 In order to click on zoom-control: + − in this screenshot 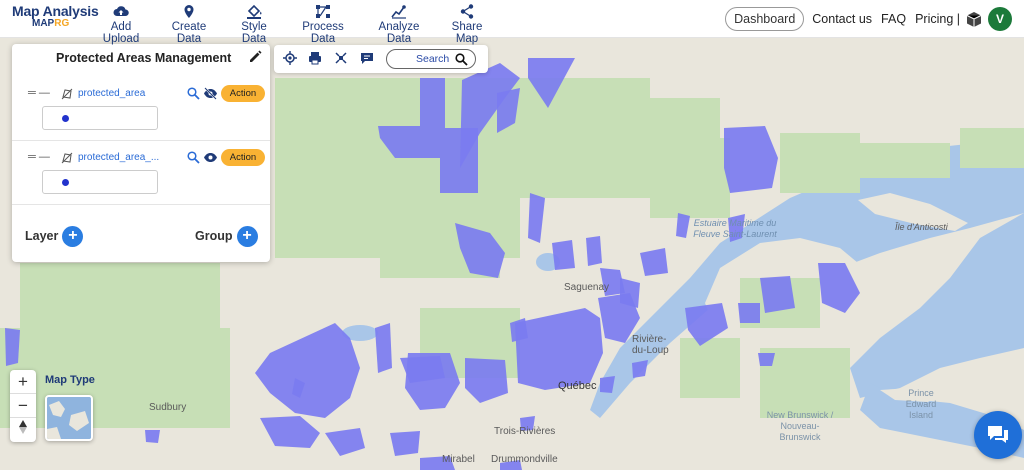, I will do `click(23, 406)`.